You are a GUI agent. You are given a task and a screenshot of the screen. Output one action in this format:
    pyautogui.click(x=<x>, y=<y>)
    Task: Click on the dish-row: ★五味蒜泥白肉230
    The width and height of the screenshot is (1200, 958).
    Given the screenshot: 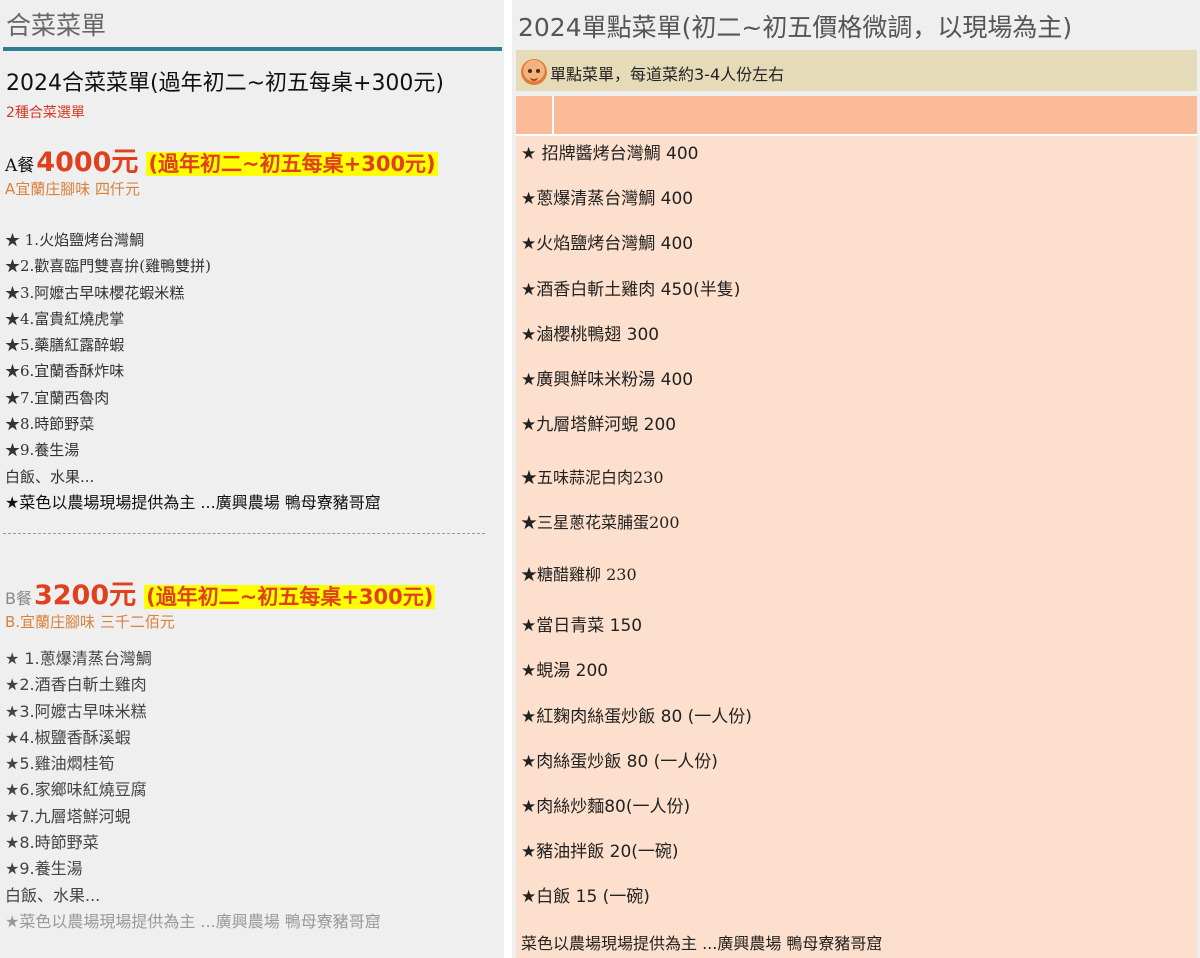 What is the action you would take?
    pyautogui.click(x=592, y=477)
    